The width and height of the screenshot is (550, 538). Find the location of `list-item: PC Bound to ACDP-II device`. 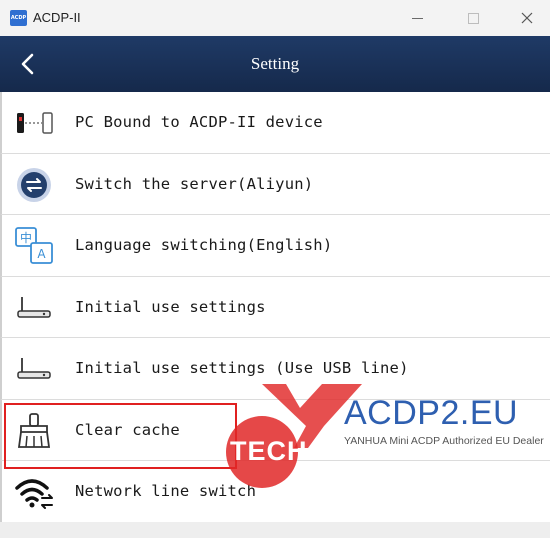

list-item: PC Bound to ACDP-II device is located at coordinates (275, 123).